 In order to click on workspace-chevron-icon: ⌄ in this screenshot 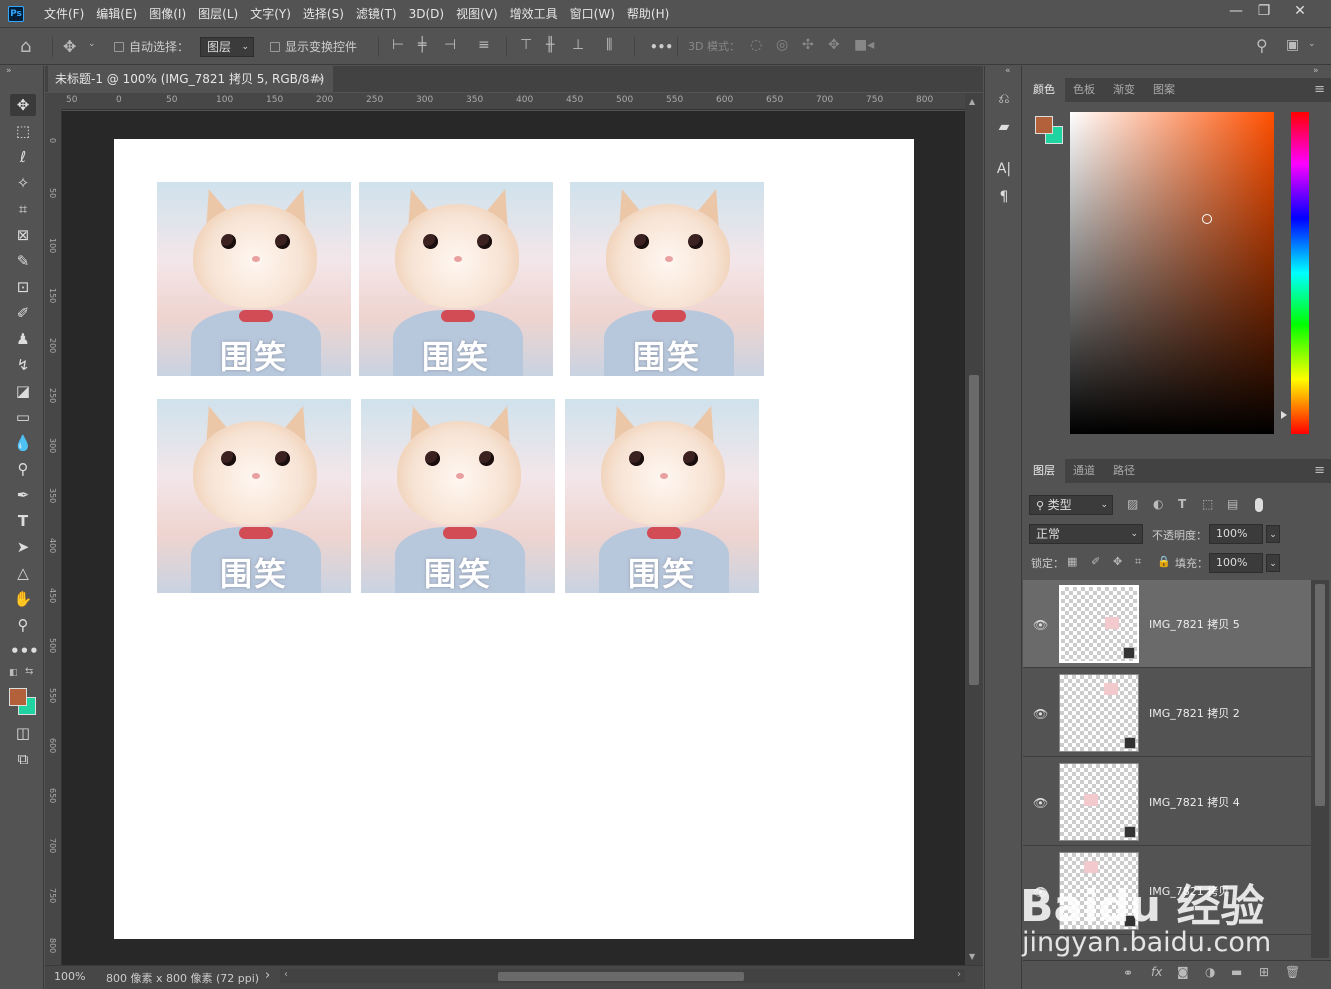, I will do `click(1312, 44)`.